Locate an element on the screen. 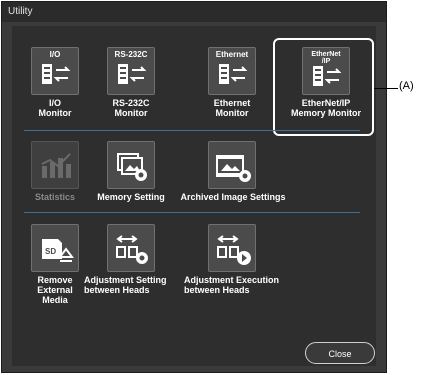 The image size is (425, 375). io-monitor-label: I/O Monitor is located at coordinates (55, 108).